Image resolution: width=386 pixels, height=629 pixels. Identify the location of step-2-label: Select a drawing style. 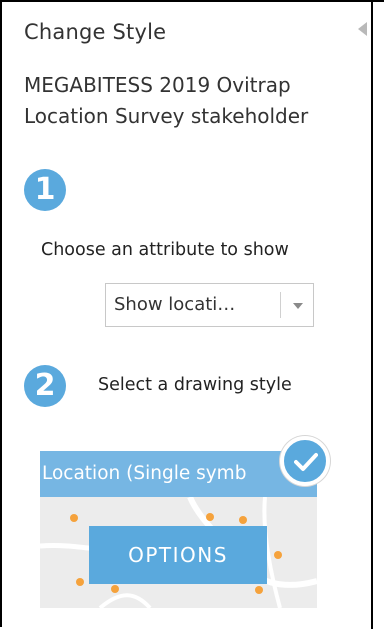
(195, 385).